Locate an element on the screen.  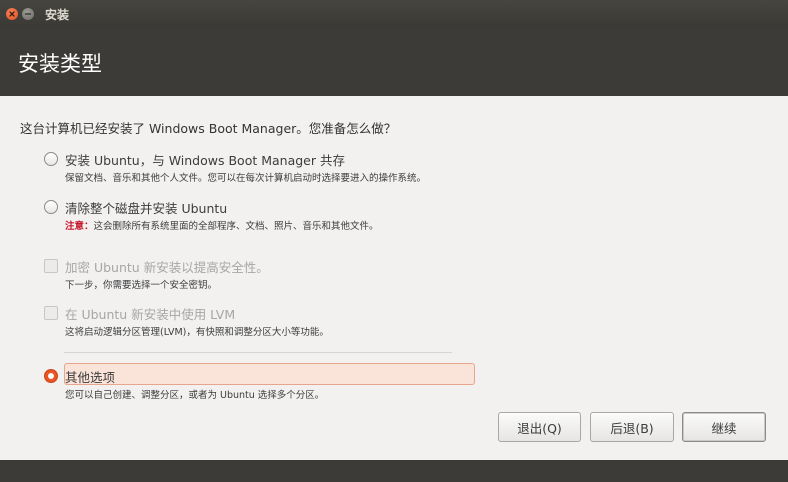
option-label: 其他选项 is located at coordinates (90, 376).